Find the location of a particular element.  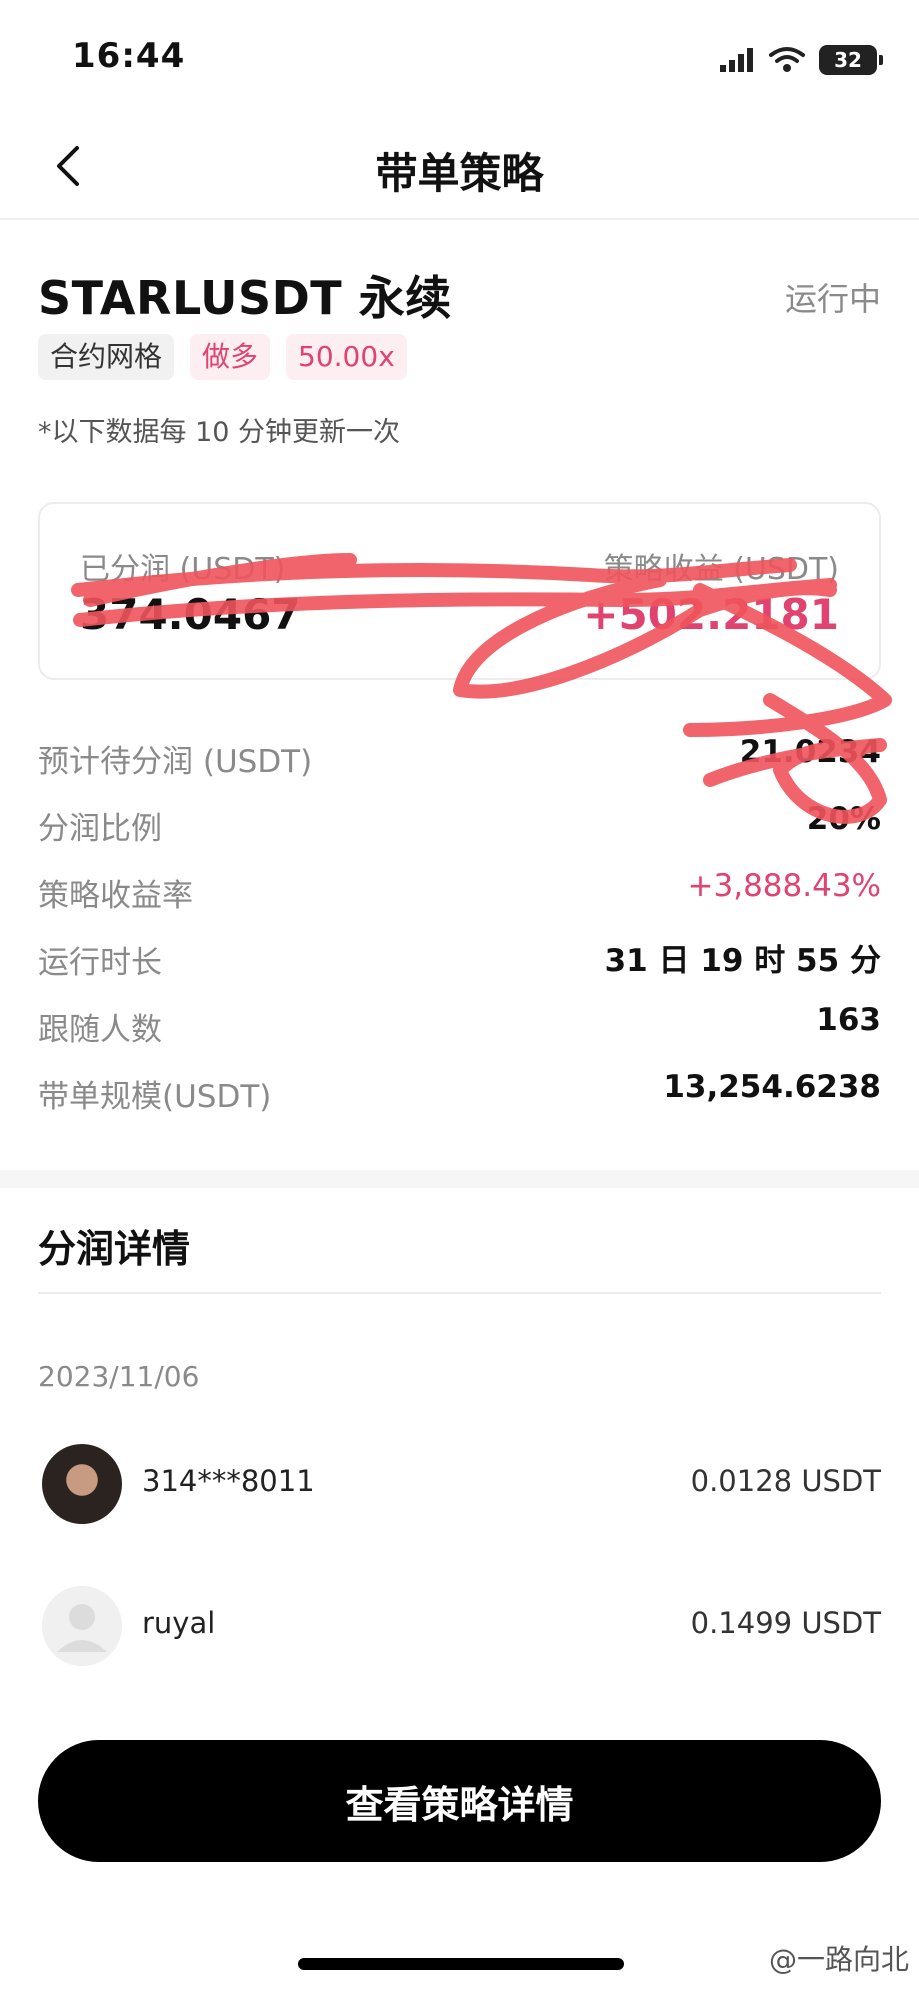

watermark: @一路向北 is located at coordinates (838, 1959).